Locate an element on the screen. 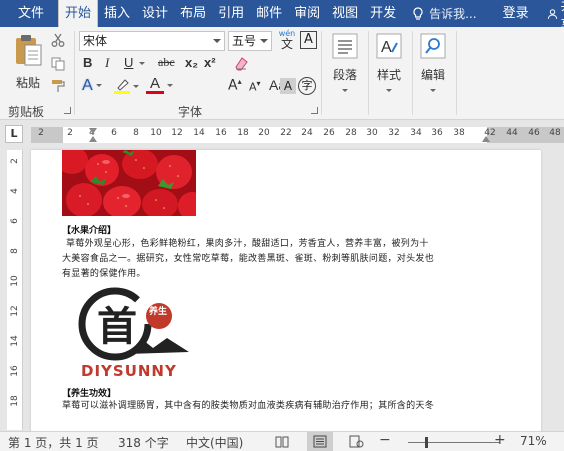  ruler-number: 22 is located at coordinates (286, 133).